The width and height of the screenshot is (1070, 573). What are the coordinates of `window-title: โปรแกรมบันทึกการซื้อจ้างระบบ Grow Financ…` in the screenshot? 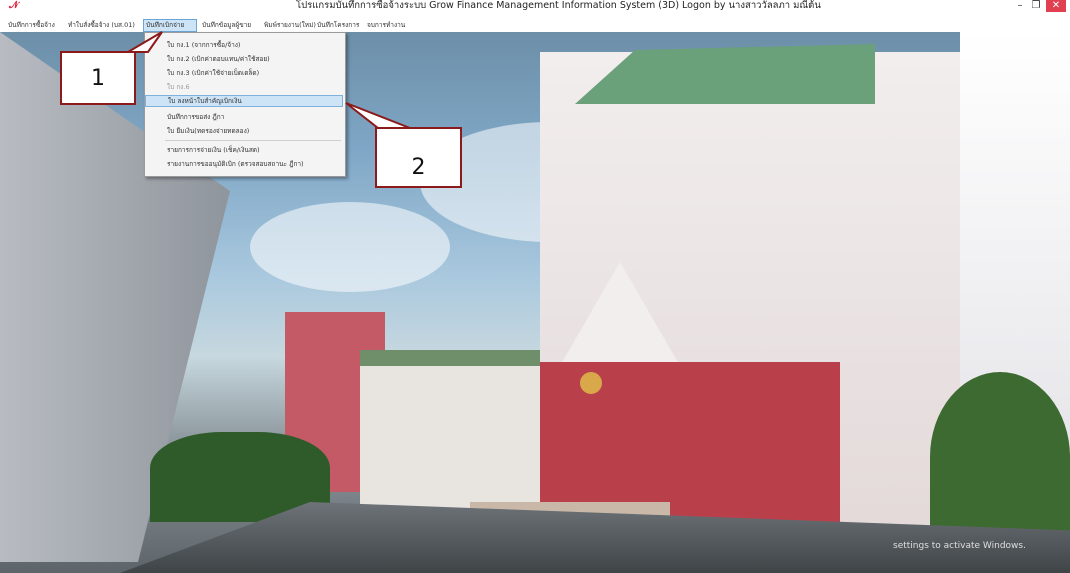 It's located at (558, 5).